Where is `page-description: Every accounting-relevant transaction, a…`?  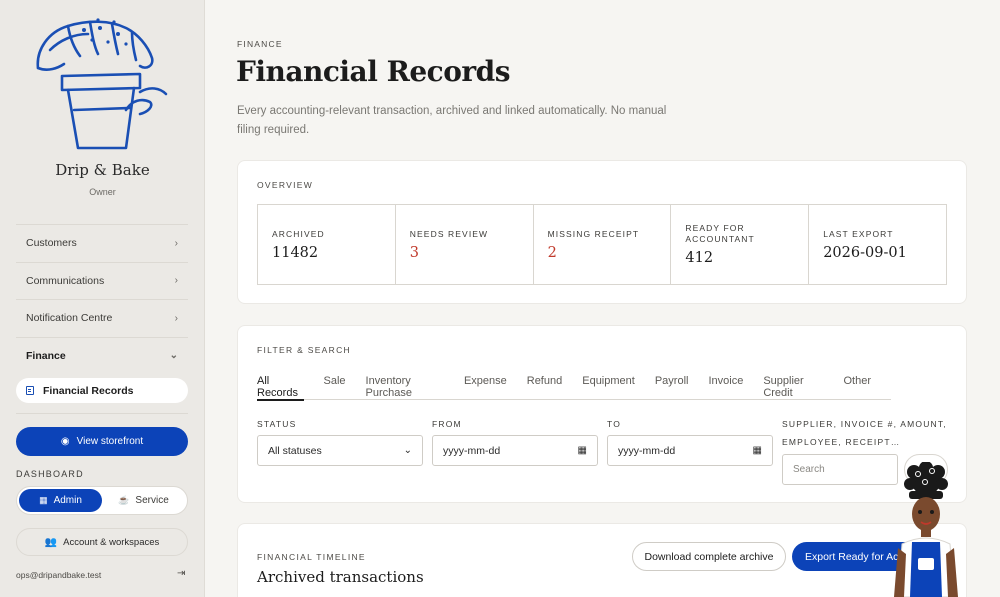
page-description: Every accounting-relevant transaction, a… is located at coordinates (452, 120).